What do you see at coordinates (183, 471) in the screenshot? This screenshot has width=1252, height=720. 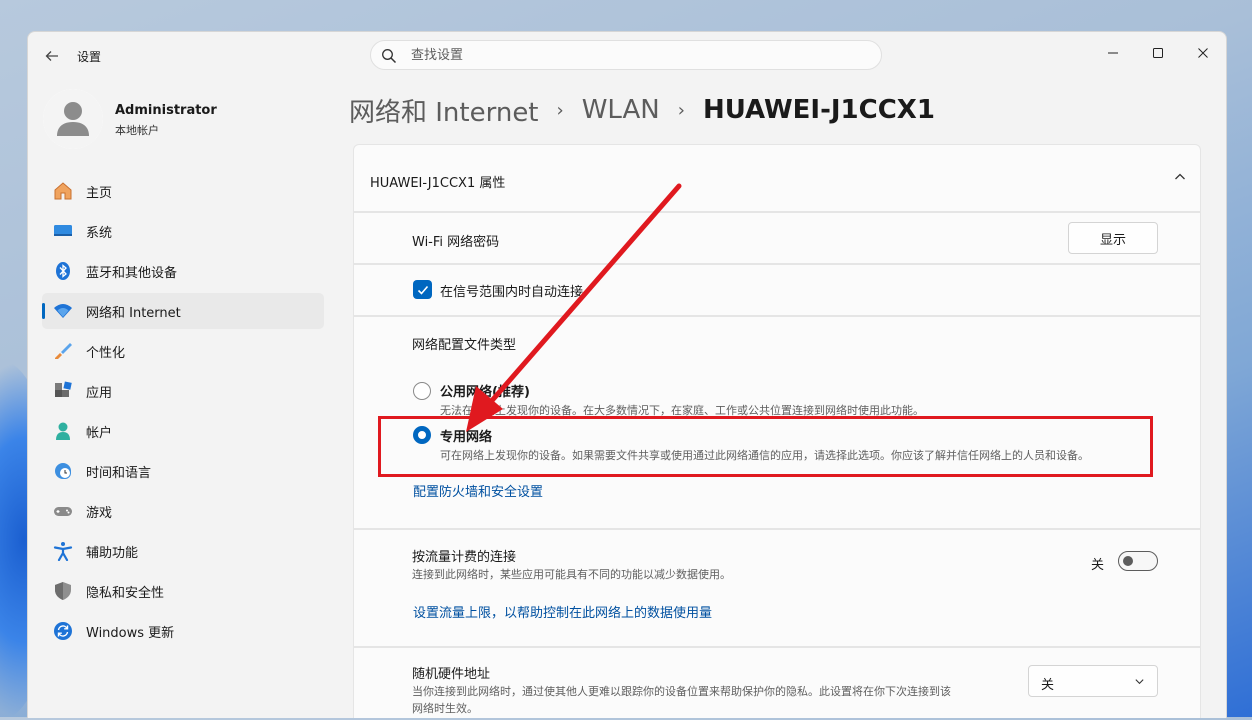 I see `sidebar-item-time-language: 时间和语言` at bounding box center [183, 471].